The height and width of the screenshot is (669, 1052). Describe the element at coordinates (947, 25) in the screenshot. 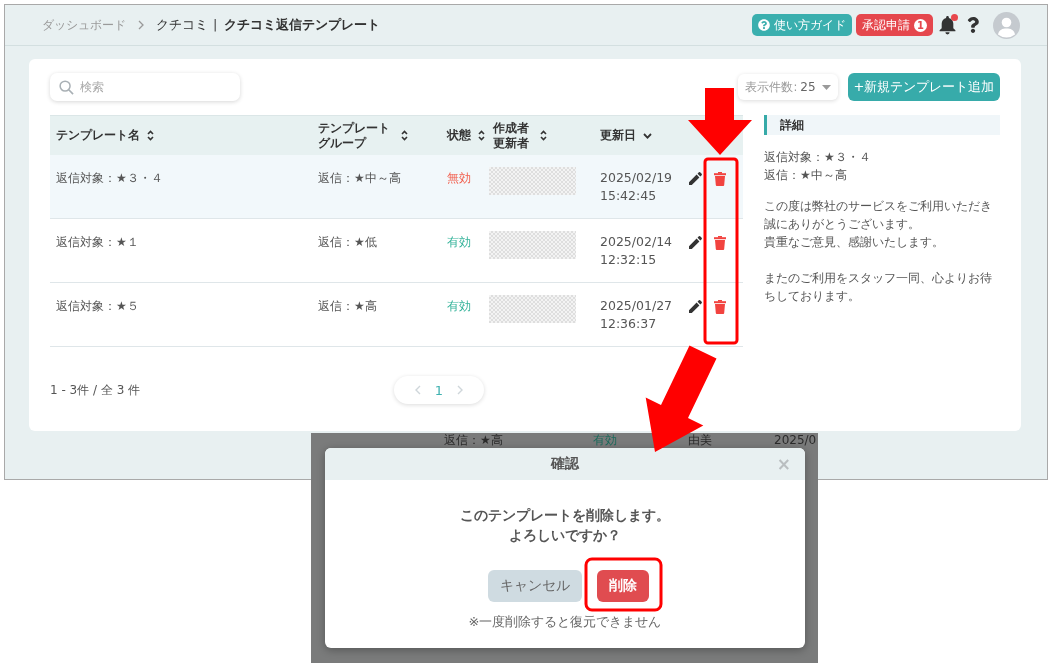

I see `bell-icon` at that location.